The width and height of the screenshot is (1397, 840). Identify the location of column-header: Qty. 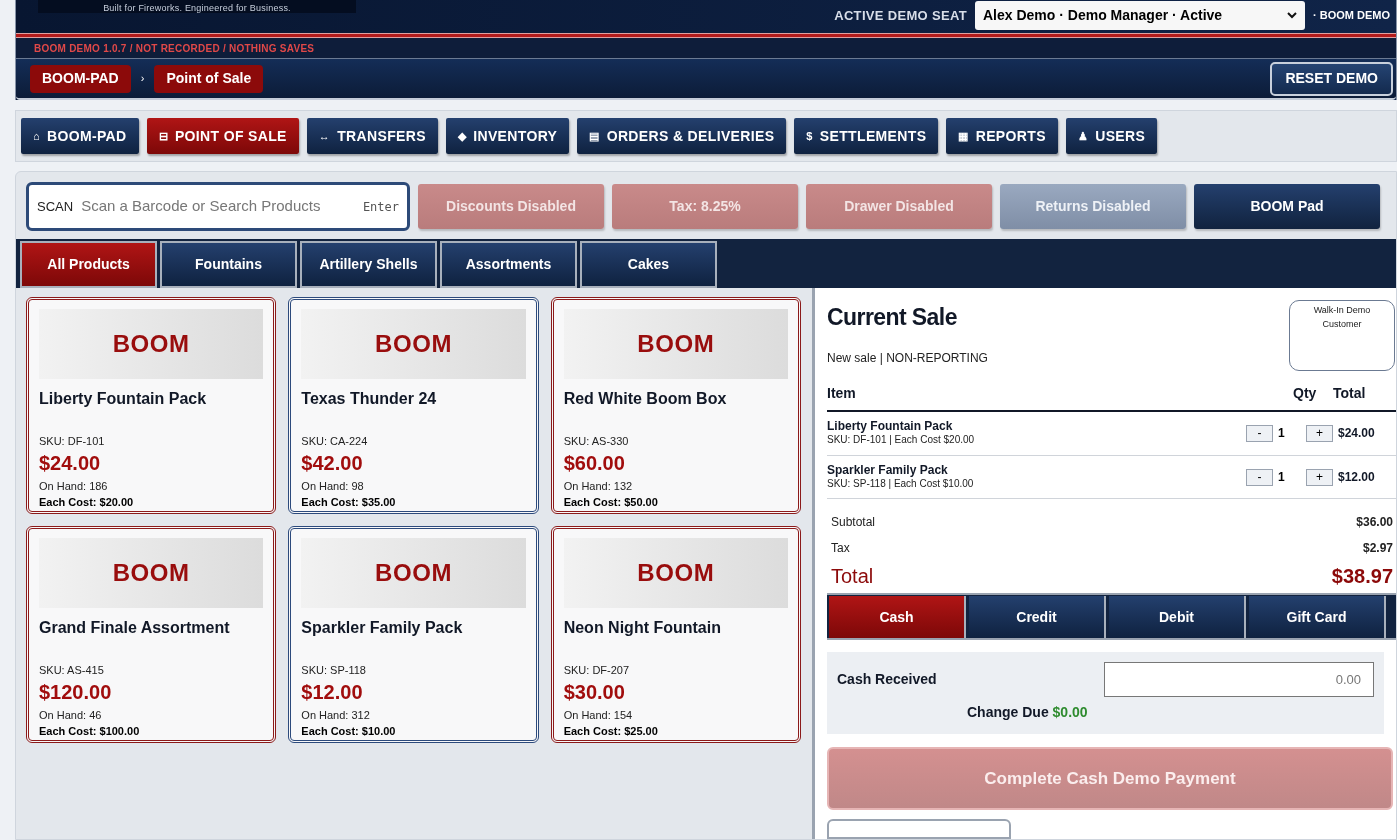
(1305, 393).